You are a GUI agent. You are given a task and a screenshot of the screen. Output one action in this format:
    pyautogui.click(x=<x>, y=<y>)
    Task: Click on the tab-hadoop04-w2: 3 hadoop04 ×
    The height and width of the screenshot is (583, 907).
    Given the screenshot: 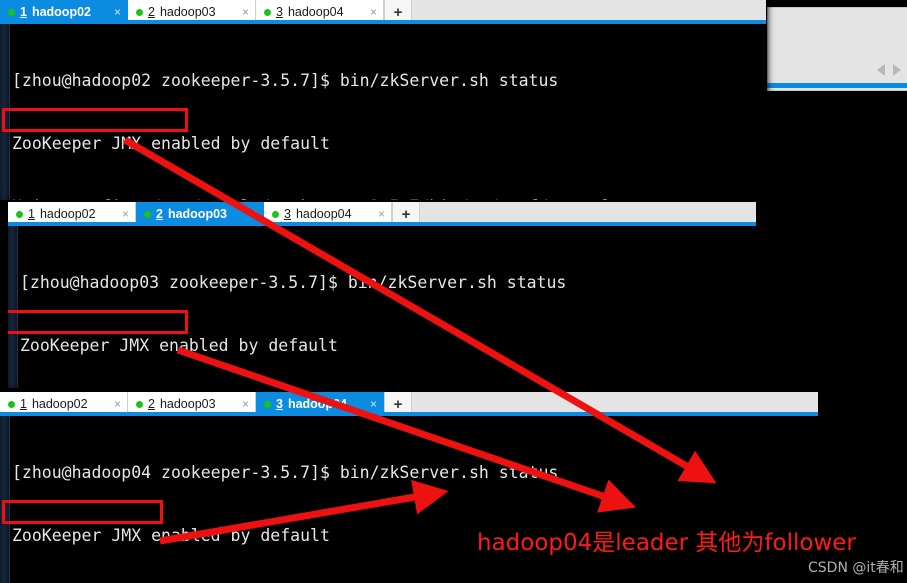 What is the action you would take?
    pyautogui.click(x=328, y=214)
    